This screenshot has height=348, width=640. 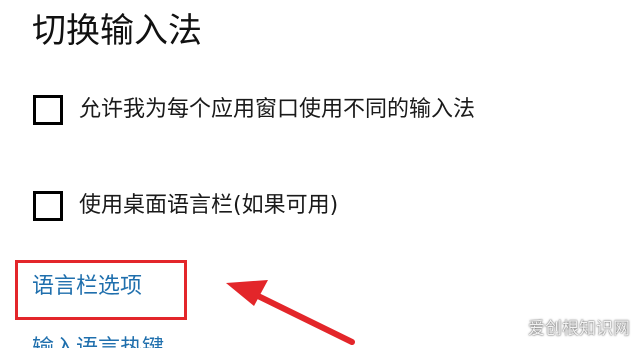 I want to click on desktop-language-bar-option: 使用桌面语言栏(如果可用), so click(x=185, y=206).